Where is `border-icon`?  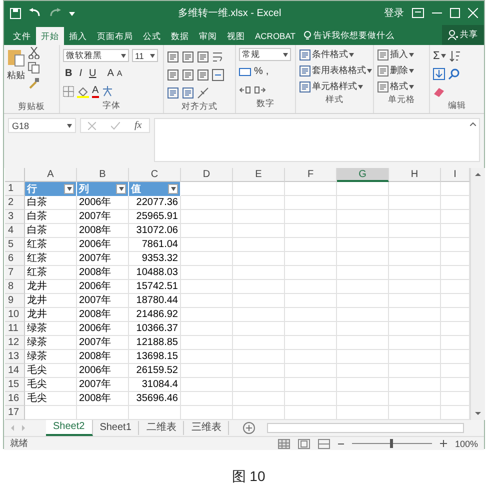
border-icon is located at coordinates (68, 91).